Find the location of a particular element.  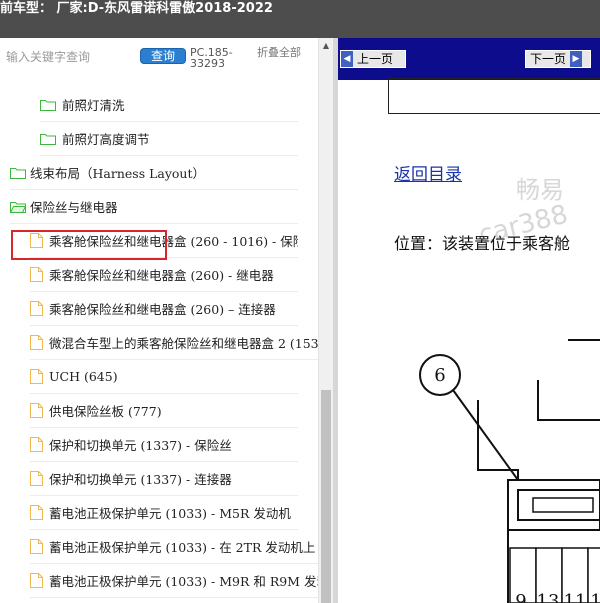

fuse-number: 1 is located at coordinates (595, 597).